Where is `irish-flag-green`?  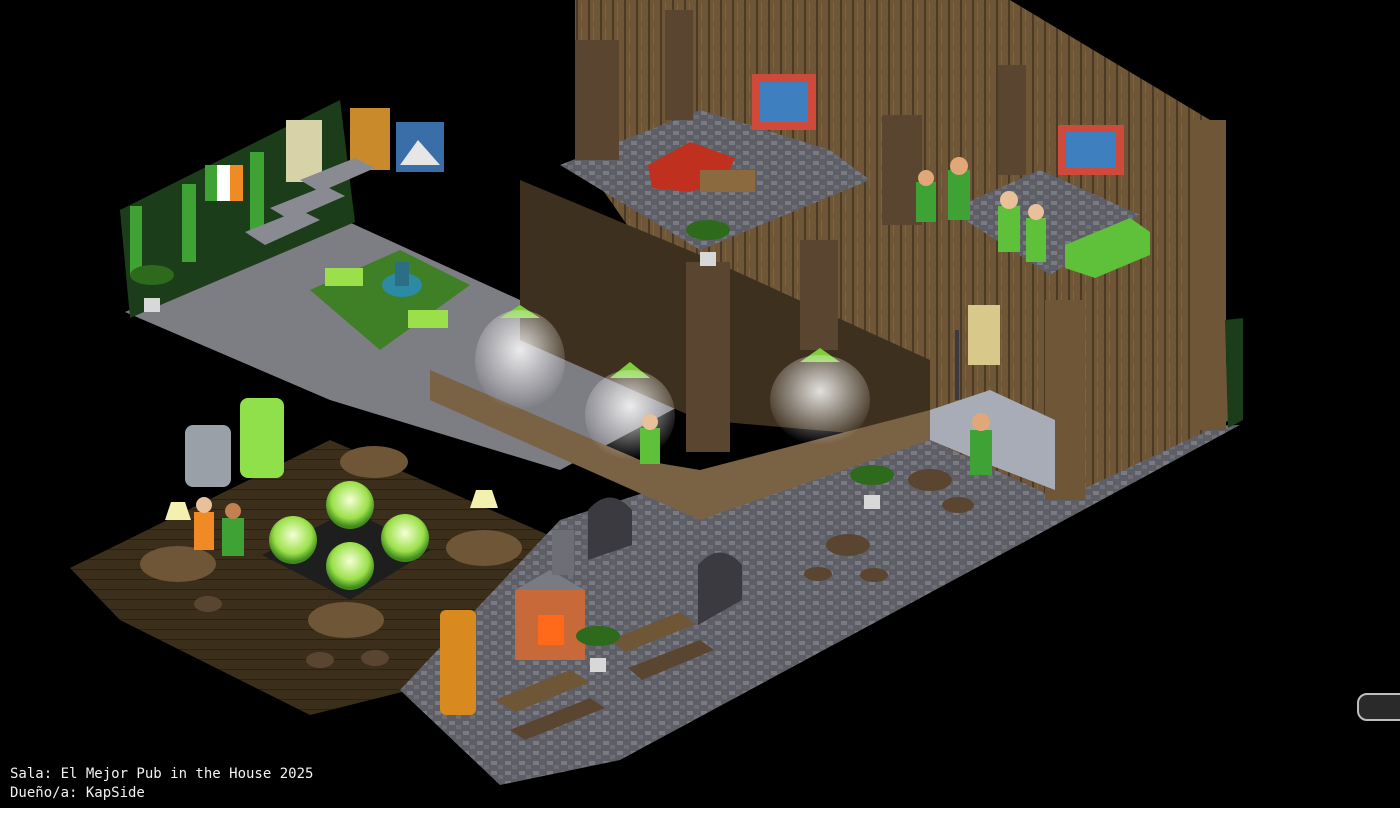
irish-flag-green is located at coordinates (211, 183).